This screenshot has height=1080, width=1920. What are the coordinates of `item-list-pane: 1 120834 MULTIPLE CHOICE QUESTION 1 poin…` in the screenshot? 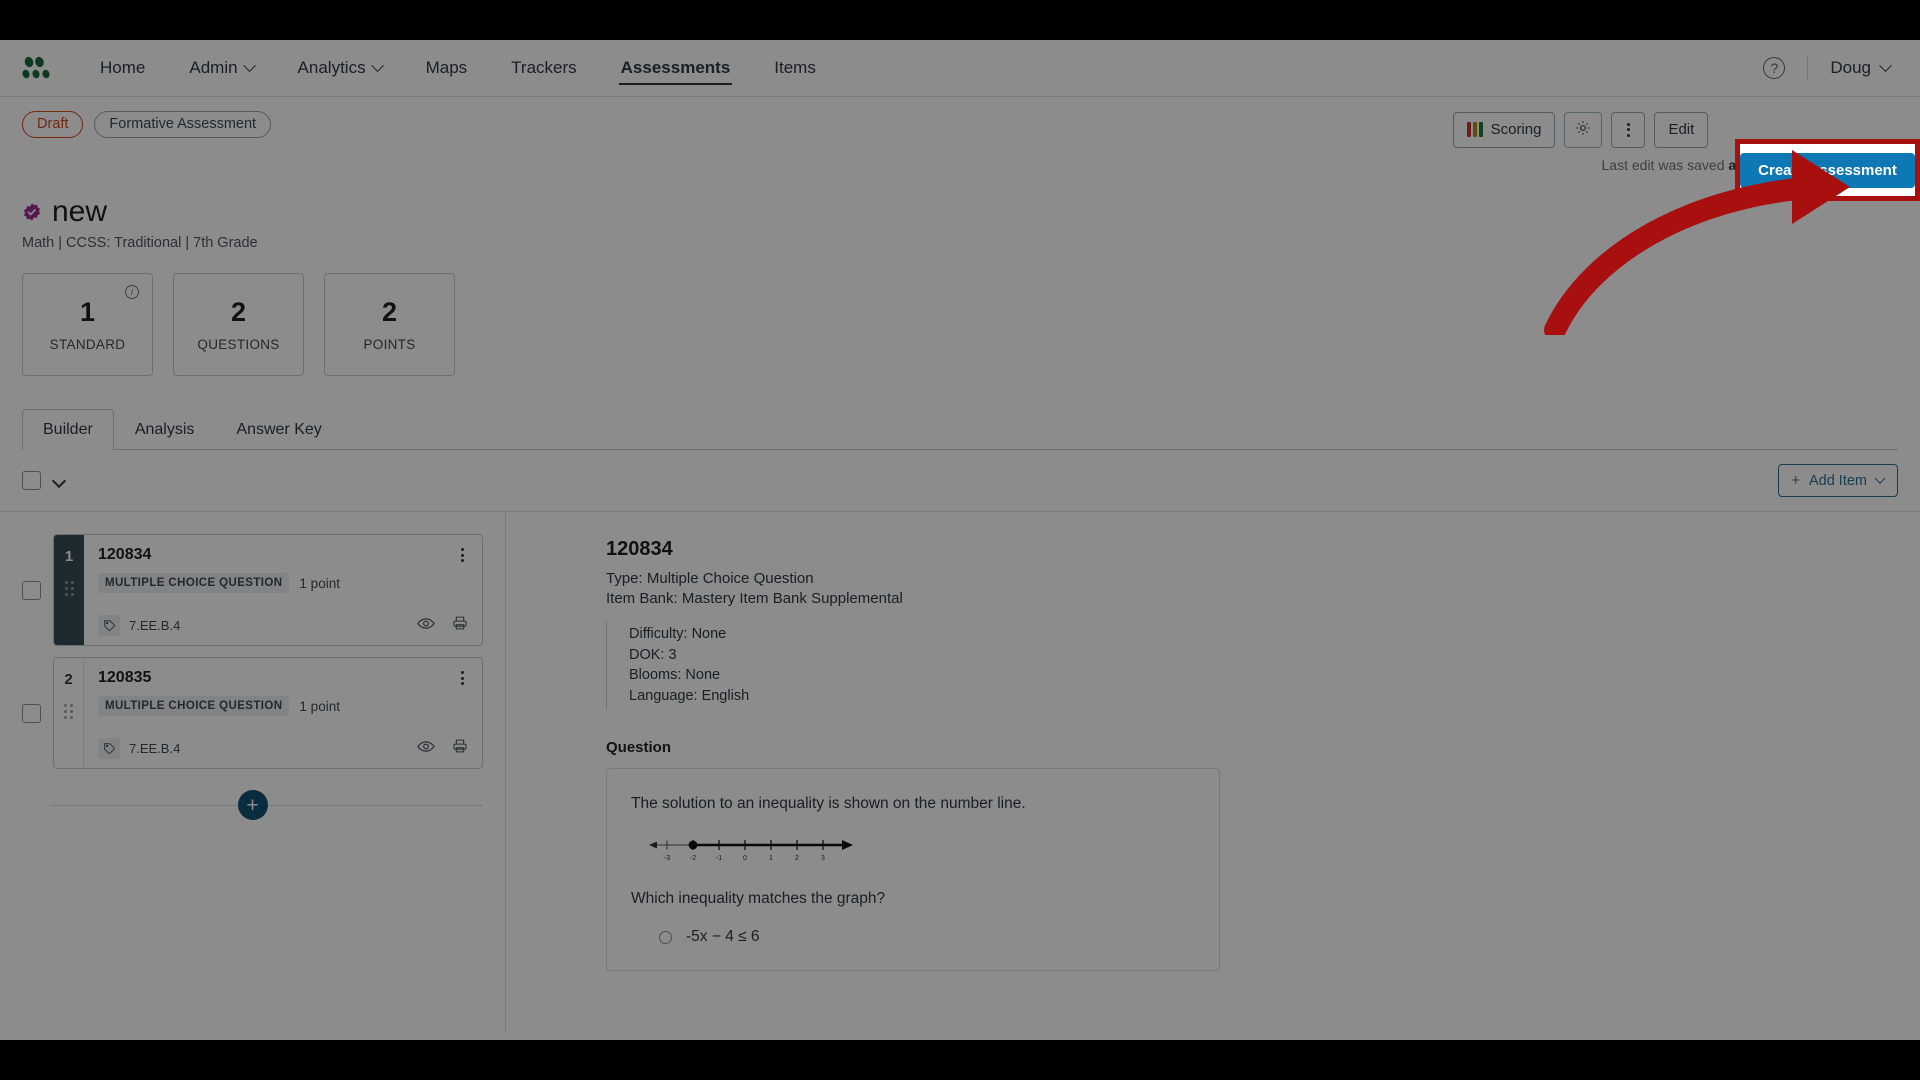 It's located at (253, 771).